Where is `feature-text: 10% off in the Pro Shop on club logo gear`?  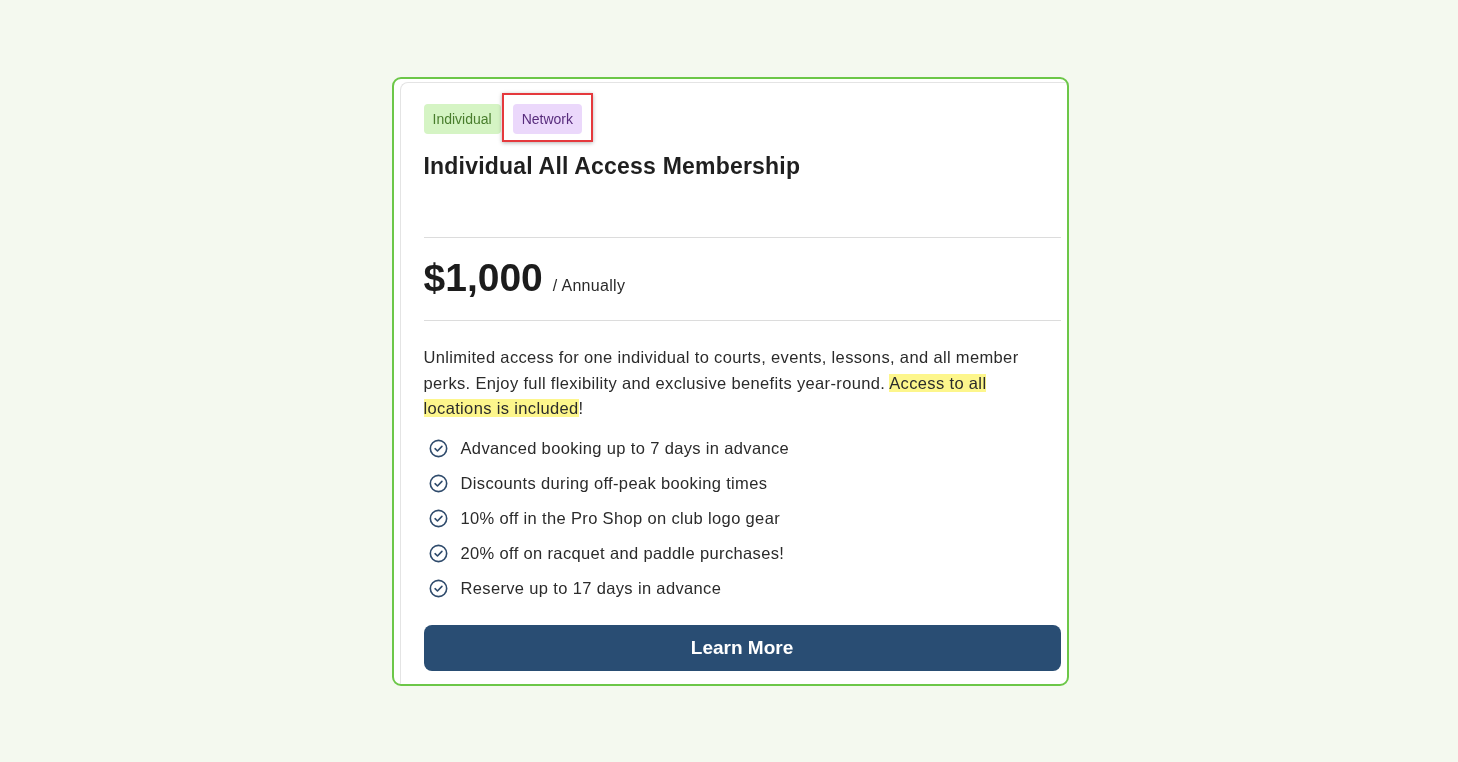
feature-text: 10% off in the Pro Shop on club logo gear is located at coordinates (620, 518).